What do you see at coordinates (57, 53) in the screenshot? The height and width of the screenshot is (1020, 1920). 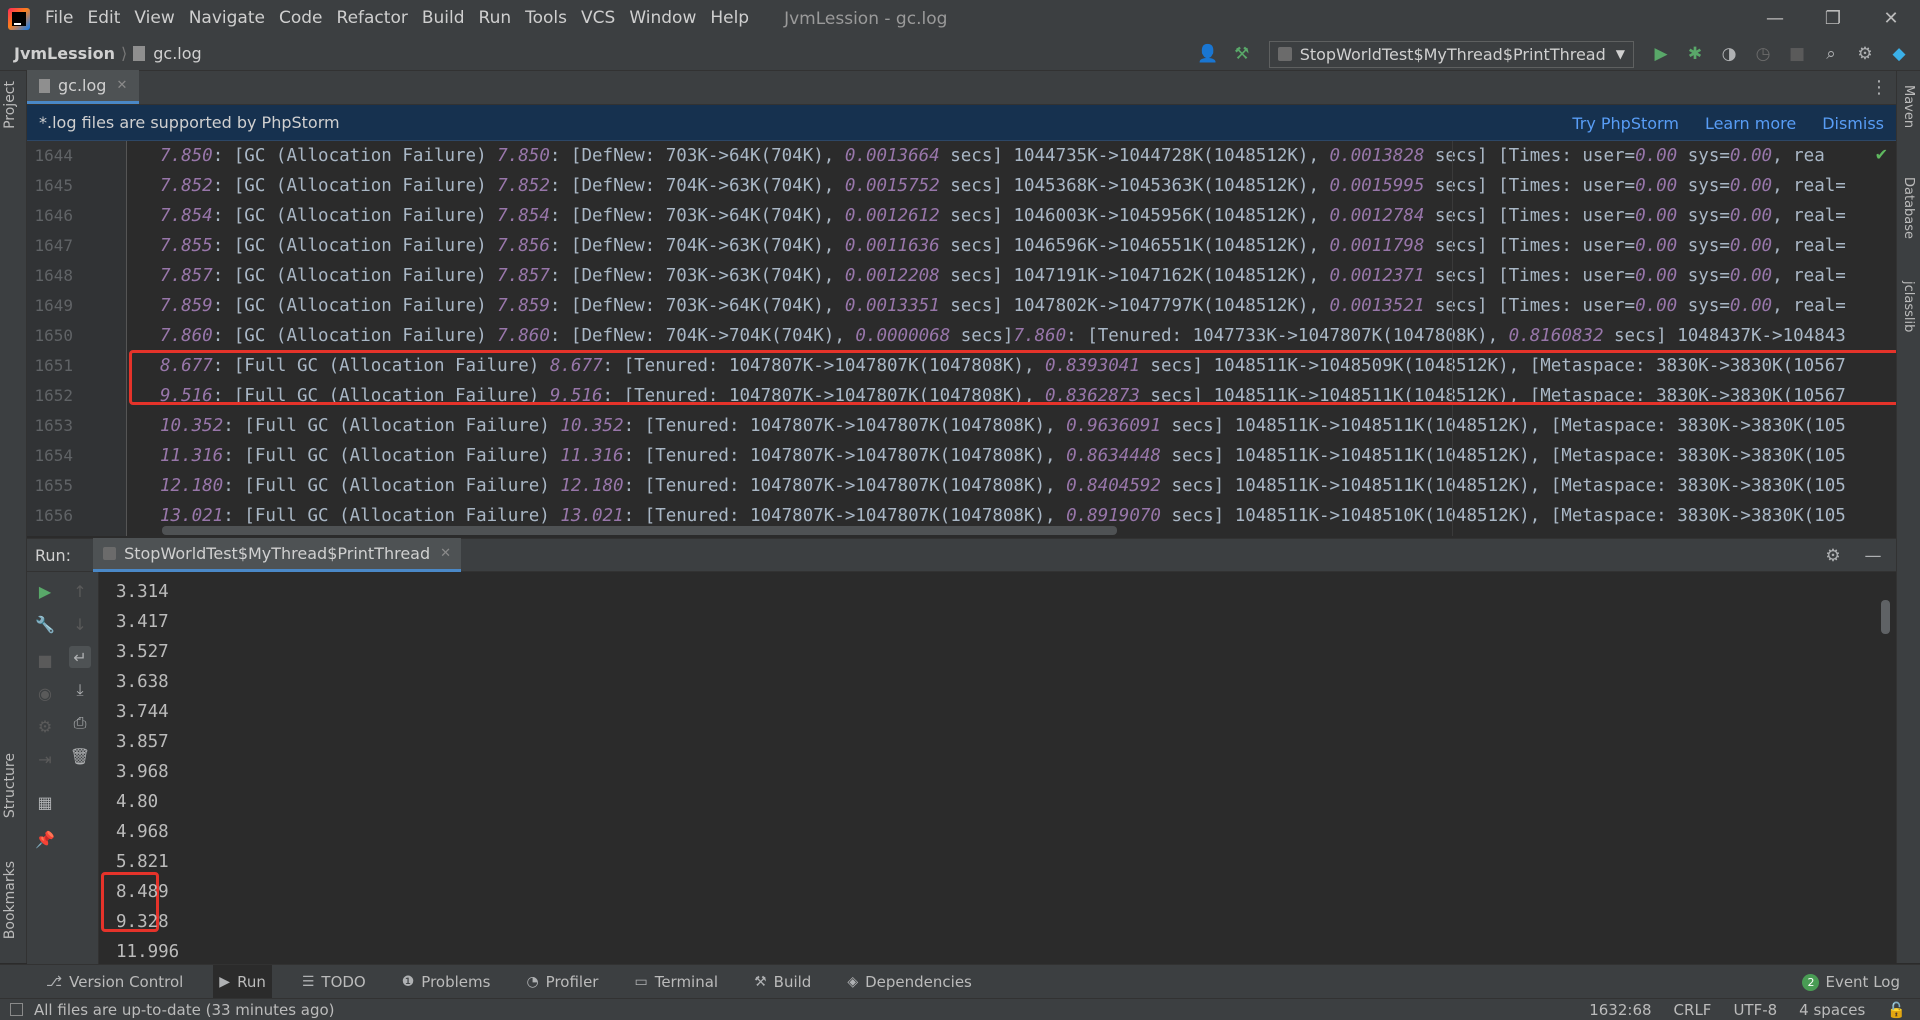 I see `breadcrumb-project: JvmLession` at bounding box center [57, 53].